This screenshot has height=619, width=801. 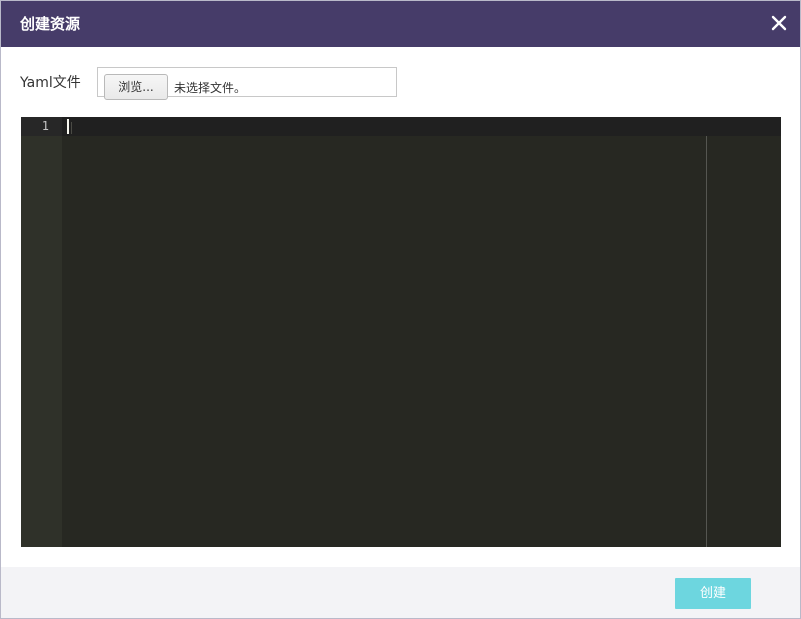 What do you see at coordinates (45, 126) in the screenshot?
I see `line-number: 1` at bounding box center [45, 126].